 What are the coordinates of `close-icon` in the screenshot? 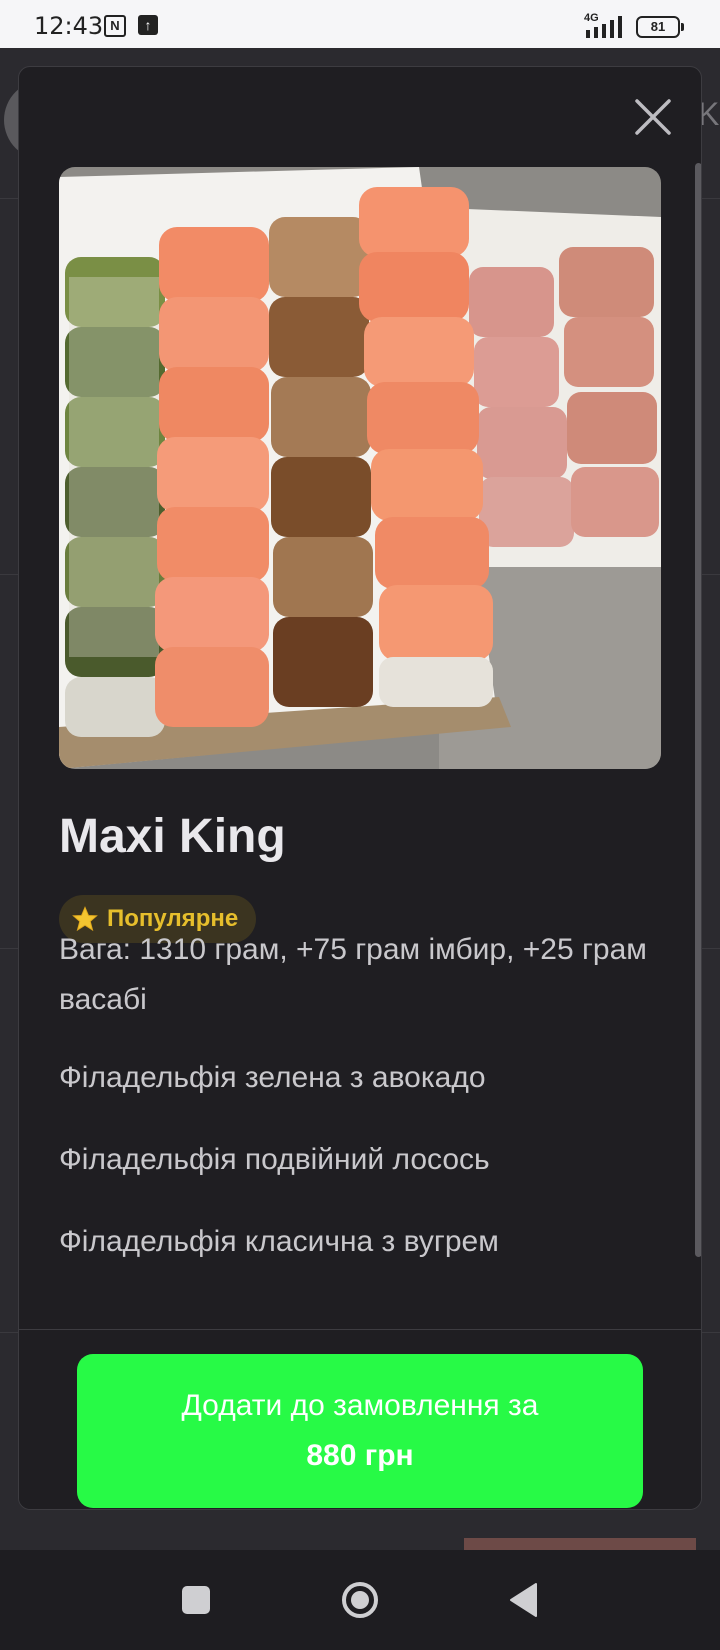 It's located at (653, 117).